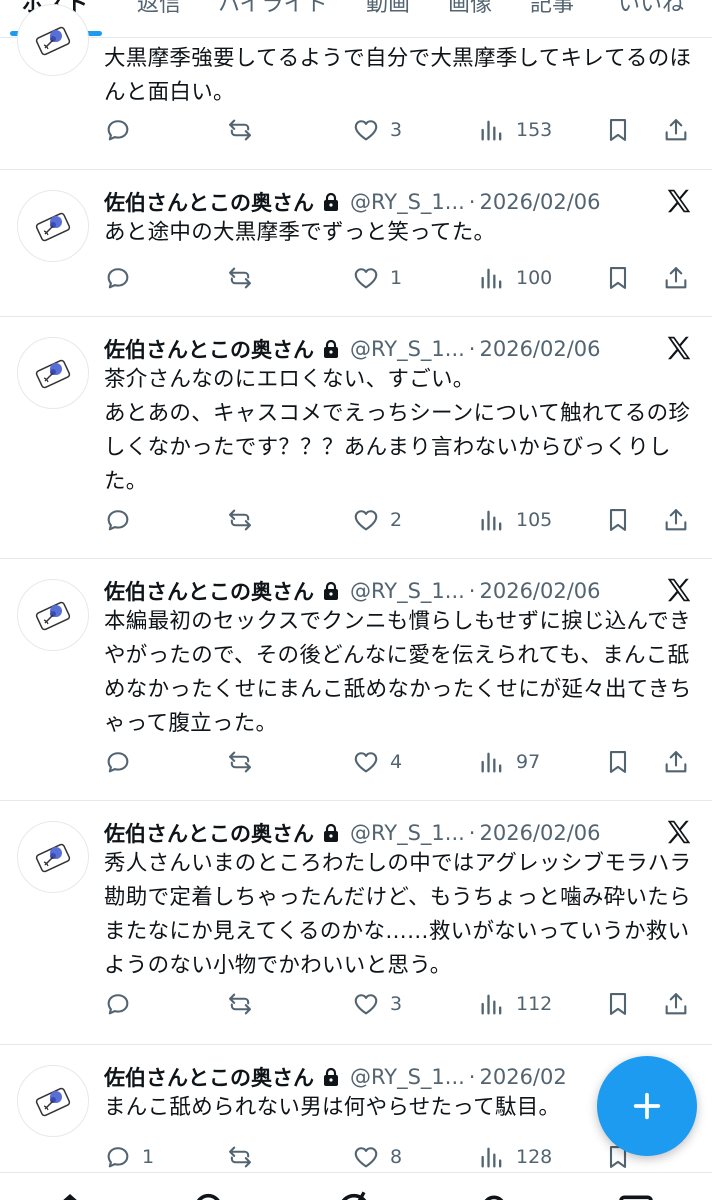  Describe the element at coordinates (356, 1186) in the screenshot. I see `bottom-navigation` at that location.